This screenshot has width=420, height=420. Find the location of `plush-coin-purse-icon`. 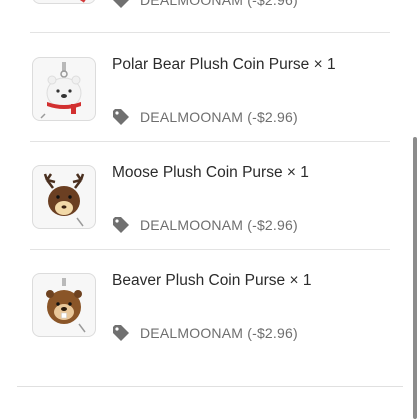

plush-coin-purse-icon is located at coordinates (82, 1).